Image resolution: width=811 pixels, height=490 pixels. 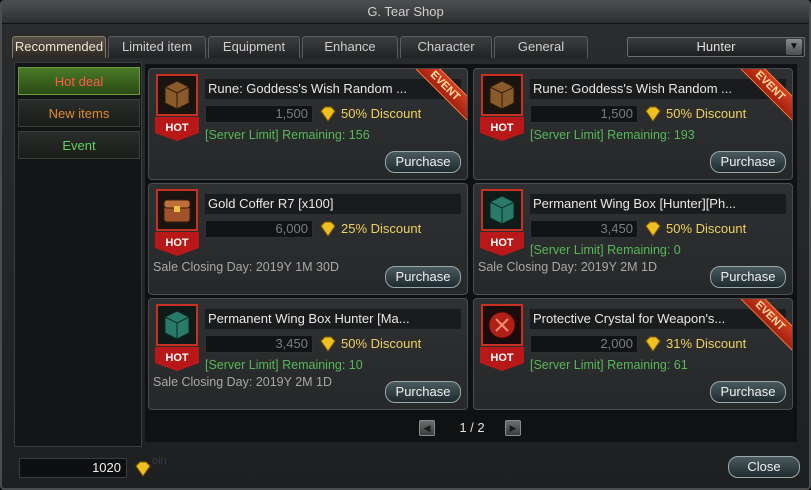 What do you see at coordinates (159, 461) in the screenshot?
I see `coin-label: oin` at bounding box center [159, 461].